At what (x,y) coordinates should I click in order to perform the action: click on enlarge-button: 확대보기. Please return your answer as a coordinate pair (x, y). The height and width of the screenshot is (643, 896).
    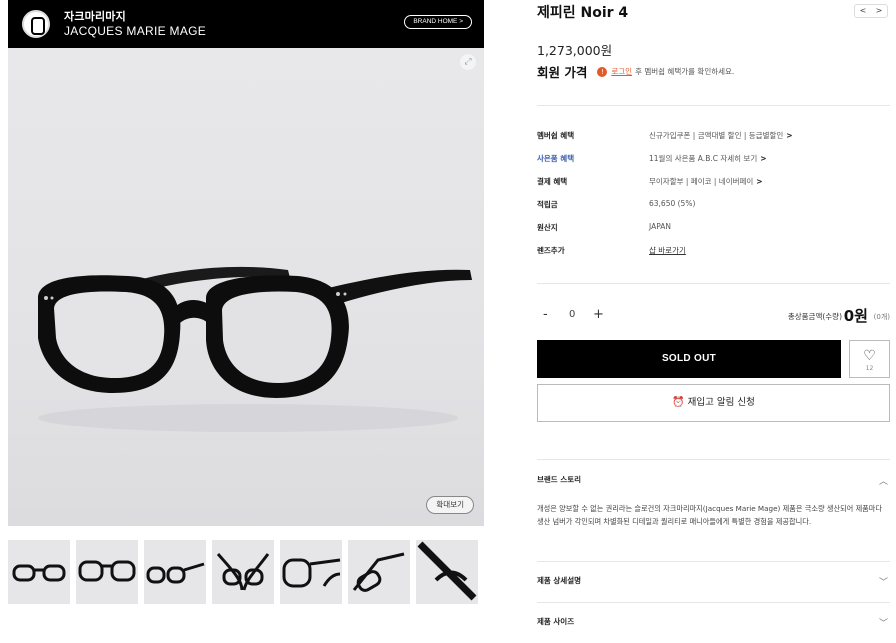
    Looking at the image, I should click on (450, 505).